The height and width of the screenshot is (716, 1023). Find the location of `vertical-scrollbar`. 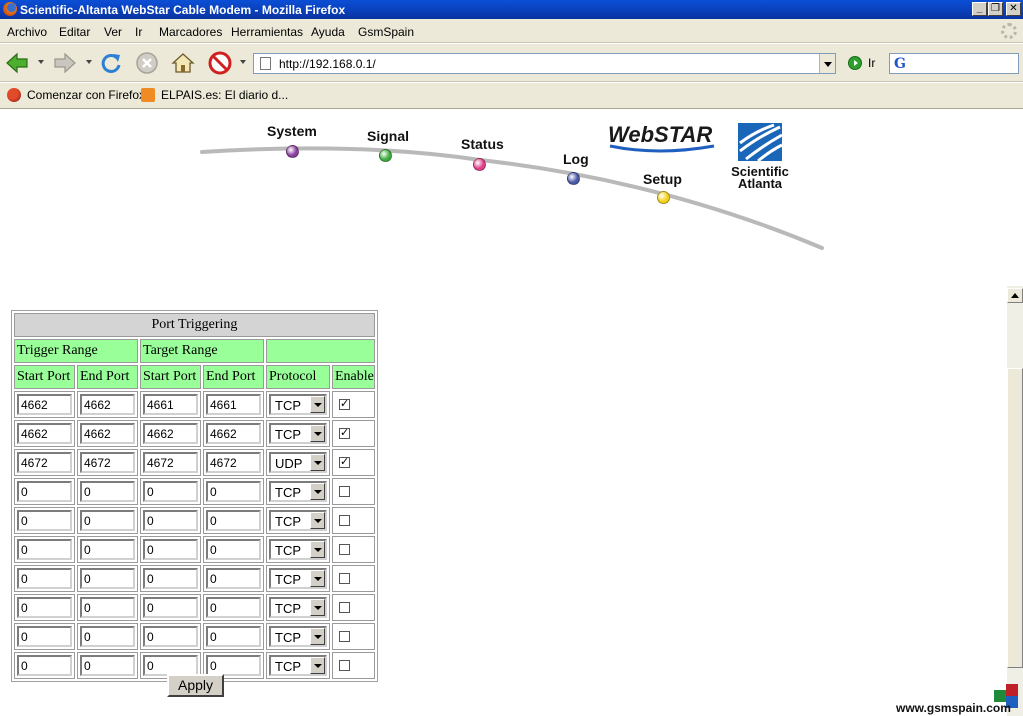

vertical-scrollbar is located at coordinates (1015, 501).